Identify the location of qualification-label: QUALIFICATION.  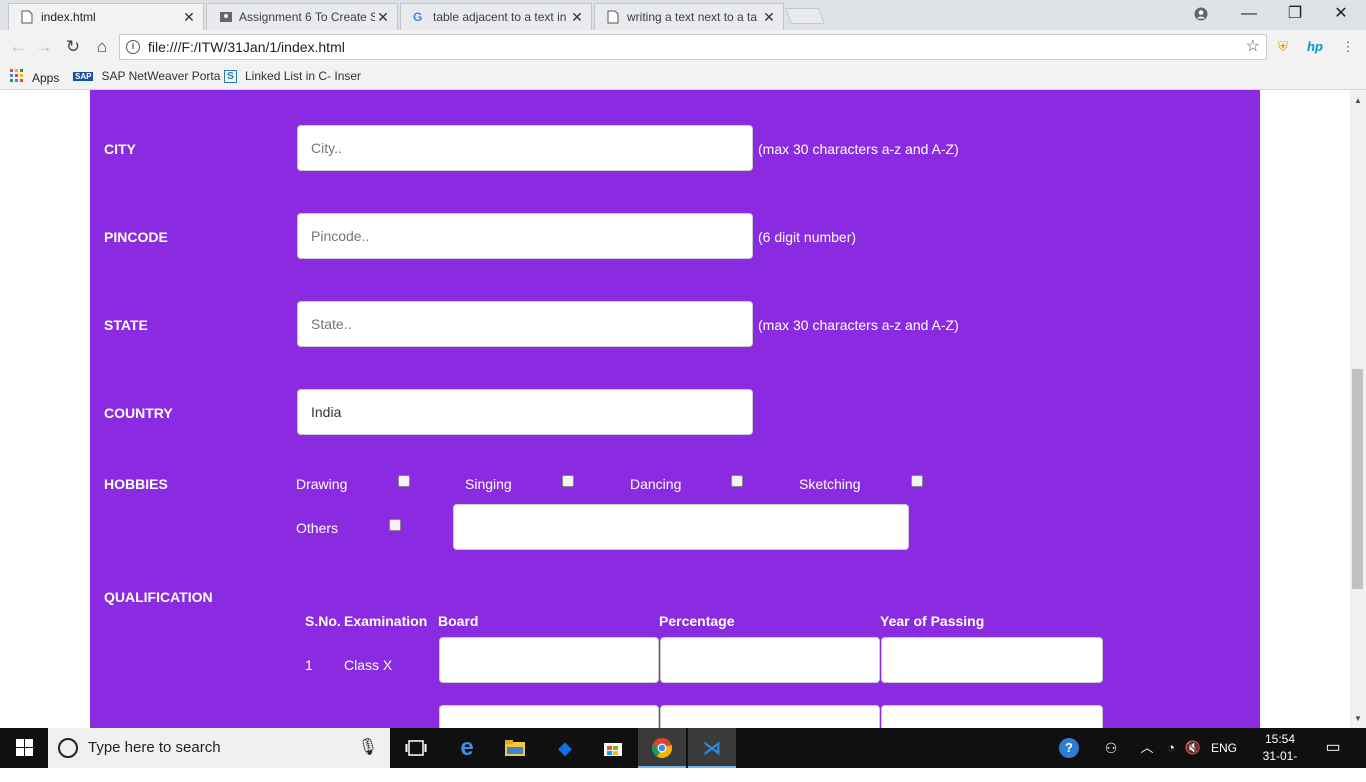
(158, 597).